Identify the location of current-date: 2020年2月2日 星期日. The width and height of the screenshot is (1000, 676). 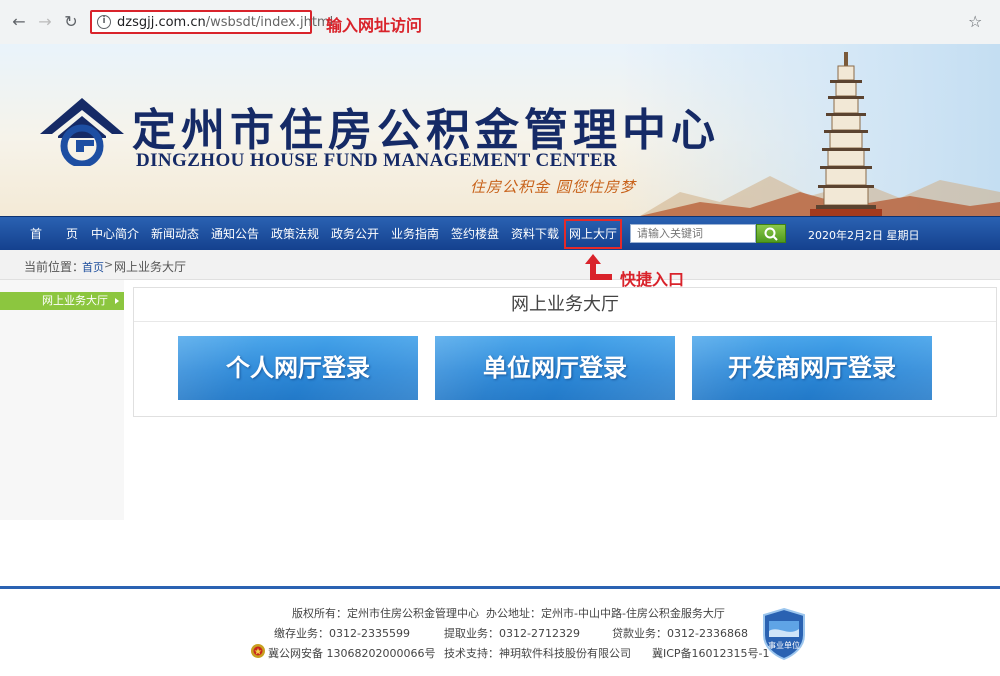
(864, 235).